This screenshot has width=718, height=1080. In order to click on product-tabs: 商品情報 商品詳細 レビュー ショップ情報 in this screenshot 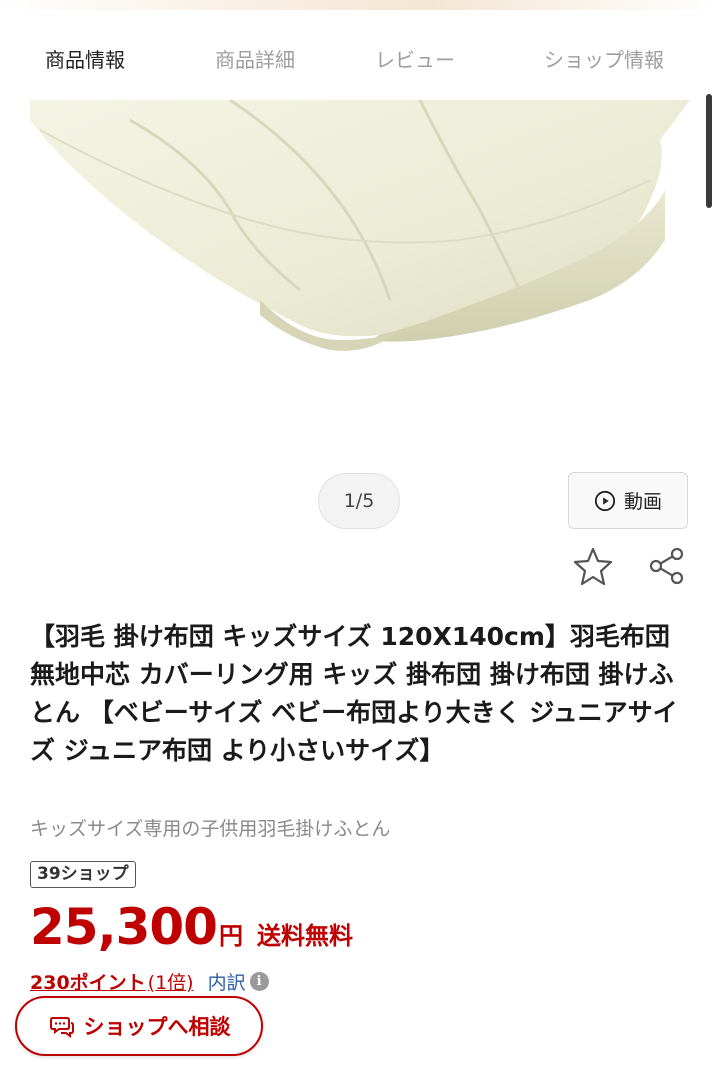, I will do `click(359, 60)`.